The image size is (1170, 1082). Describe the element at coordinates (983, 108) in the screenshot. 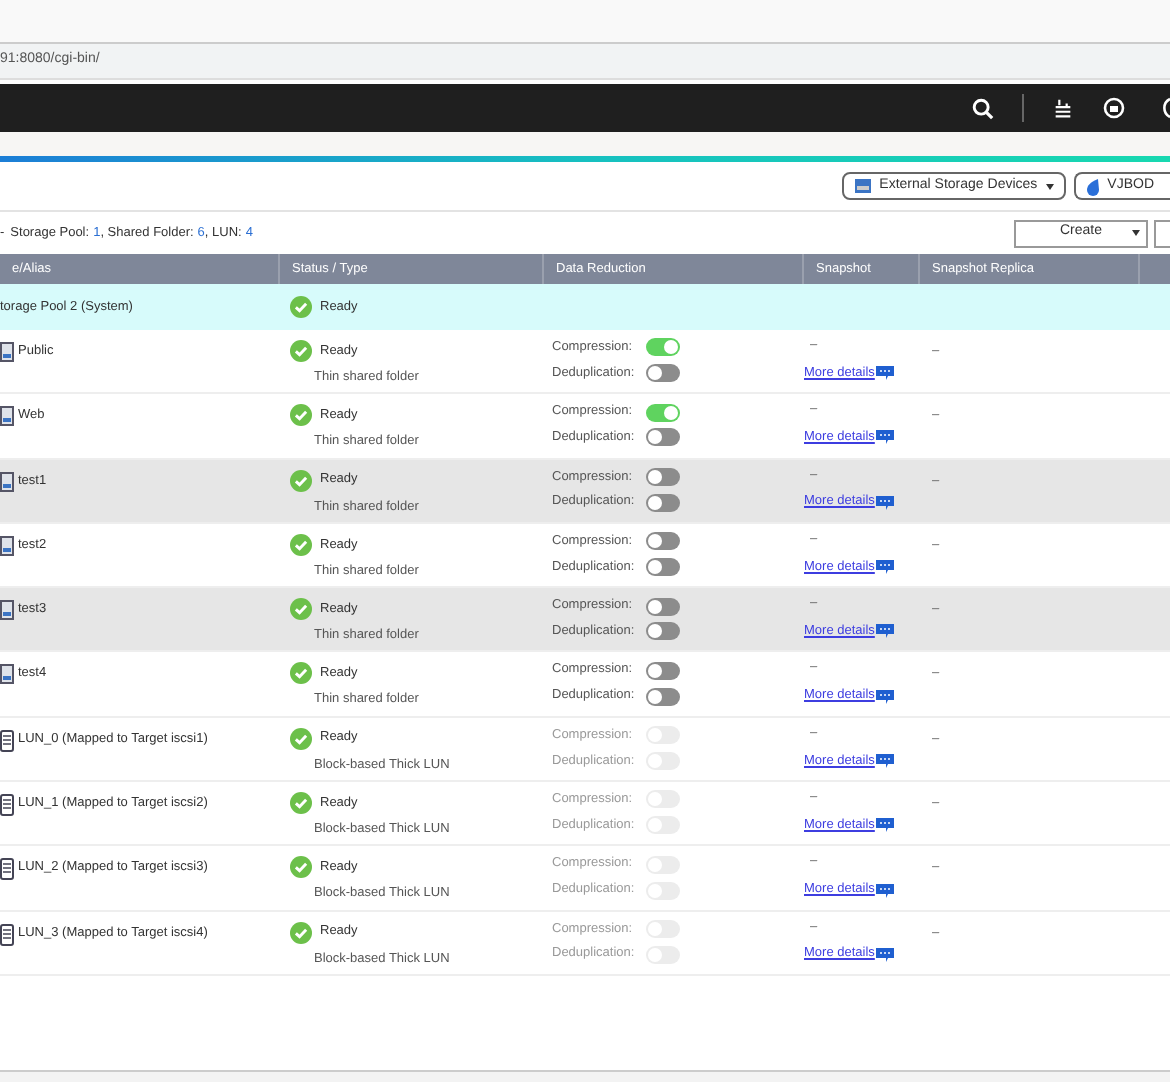

I see `search-icon` at that location.